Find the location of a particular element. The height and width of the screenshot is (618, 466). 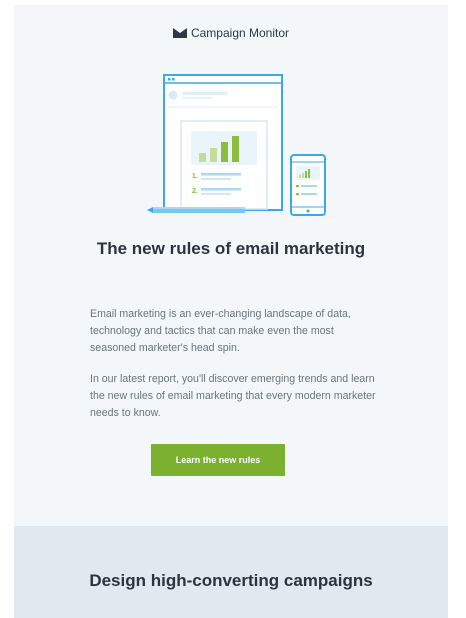

report-illustration: 1. 2. is located at coordinates (236, 145).